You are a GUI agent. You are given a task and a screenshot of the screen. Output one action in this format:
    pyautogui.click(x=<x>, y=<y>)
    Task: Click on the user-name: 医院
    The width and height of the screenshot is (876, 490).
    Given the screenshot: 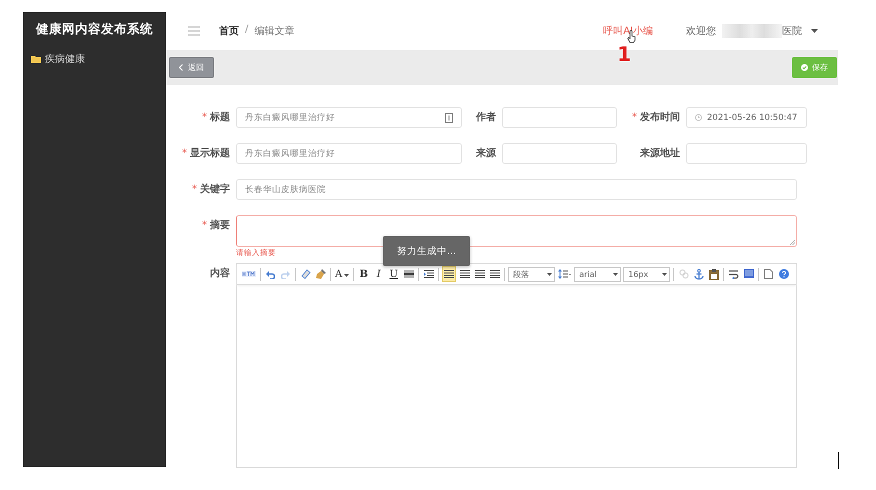 What is the action you would take?
    pyautogui.click(x=792, y=31)
    